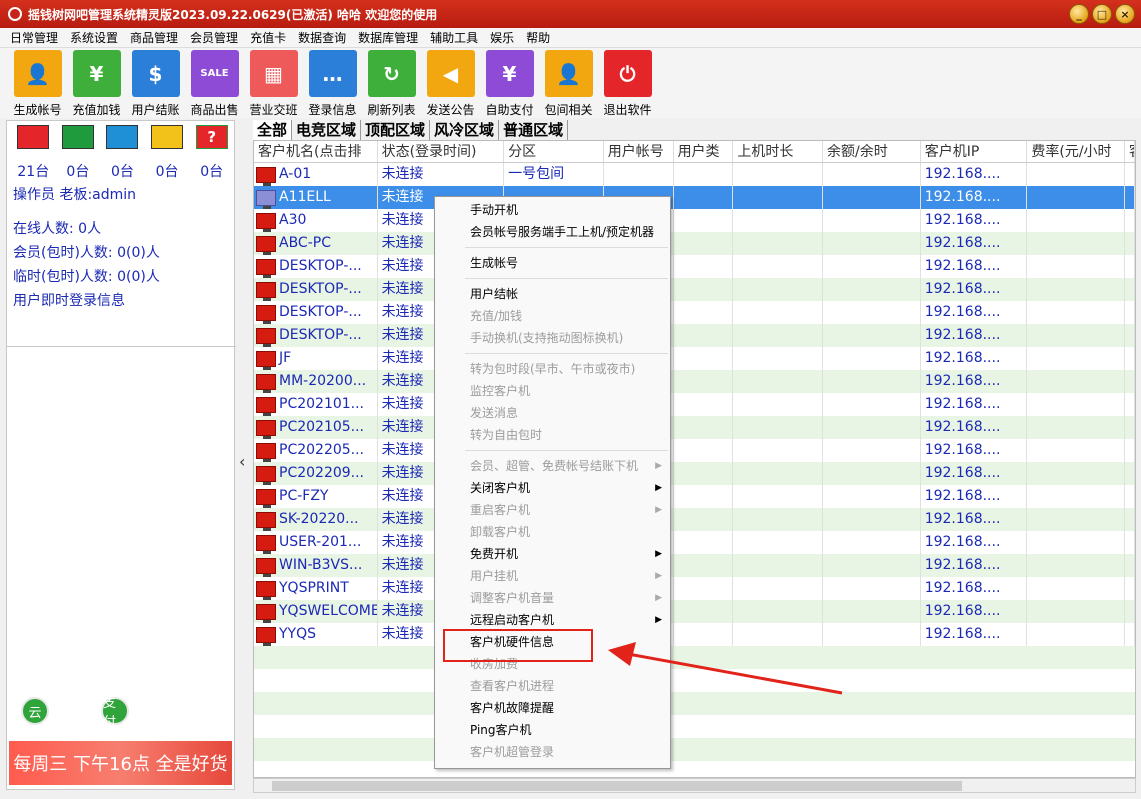 The width and height of the screenshot is (1141, 799). Describe the element at coordinates (694, 769) in the screenshot. I see `empty-row` at that location.